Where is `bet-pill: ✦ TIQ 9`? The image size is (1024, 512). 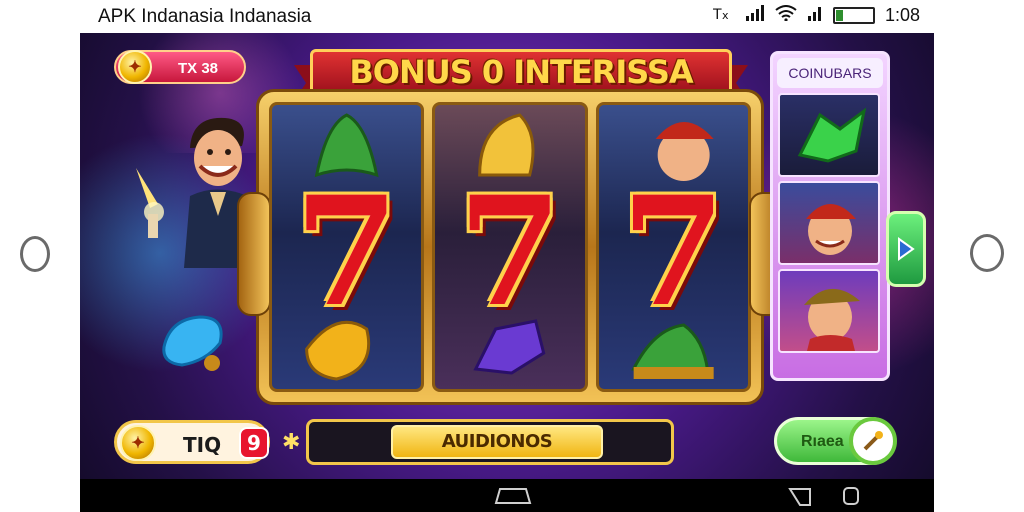 bet-pill: ✦ TIQ 9 is located at coordinates (192, 442).